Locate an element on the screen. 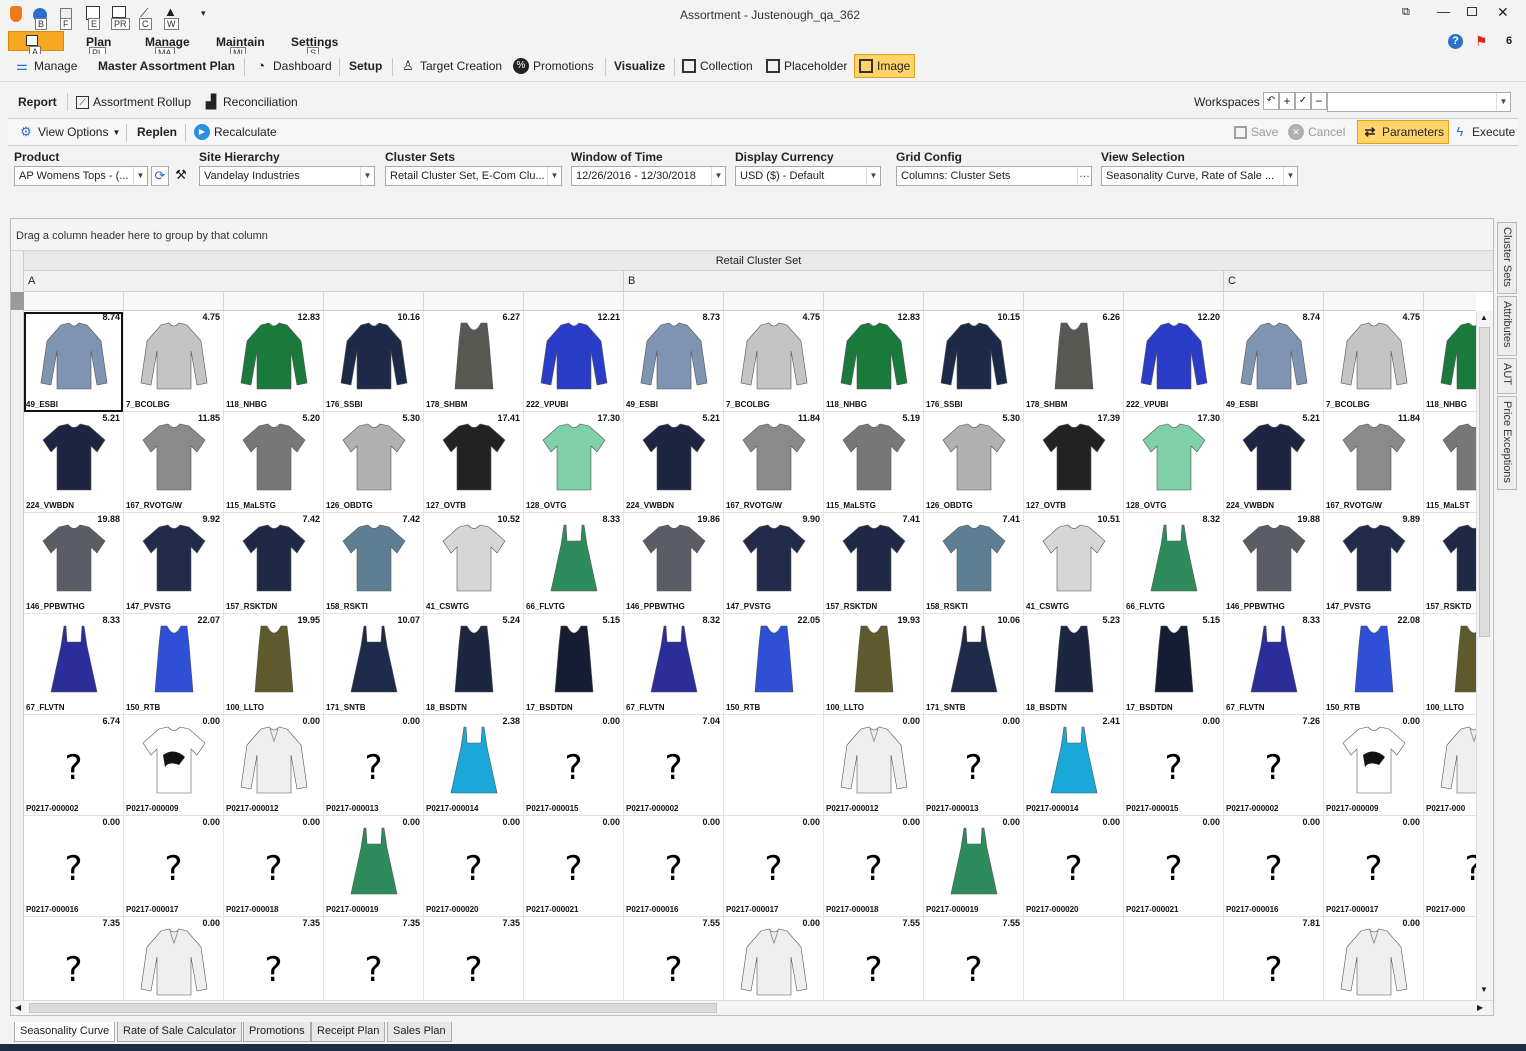  visualize-button: Visualize is located at coordinates (639, 66).